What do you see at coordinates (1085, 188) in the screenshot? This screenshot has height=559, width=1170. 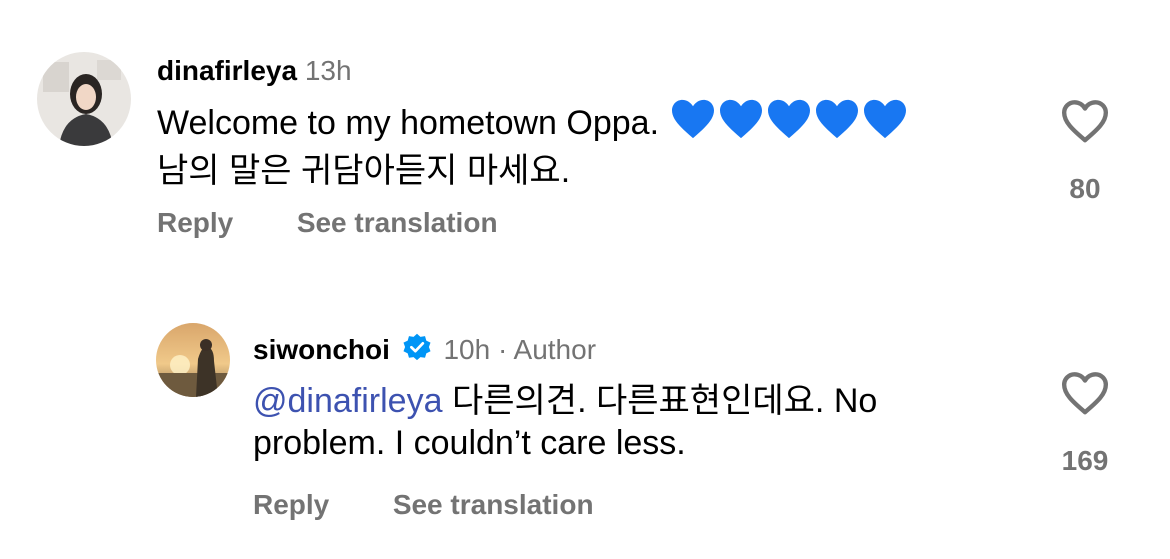 I see `like-count: 80` at bounding box center [1085, 188].